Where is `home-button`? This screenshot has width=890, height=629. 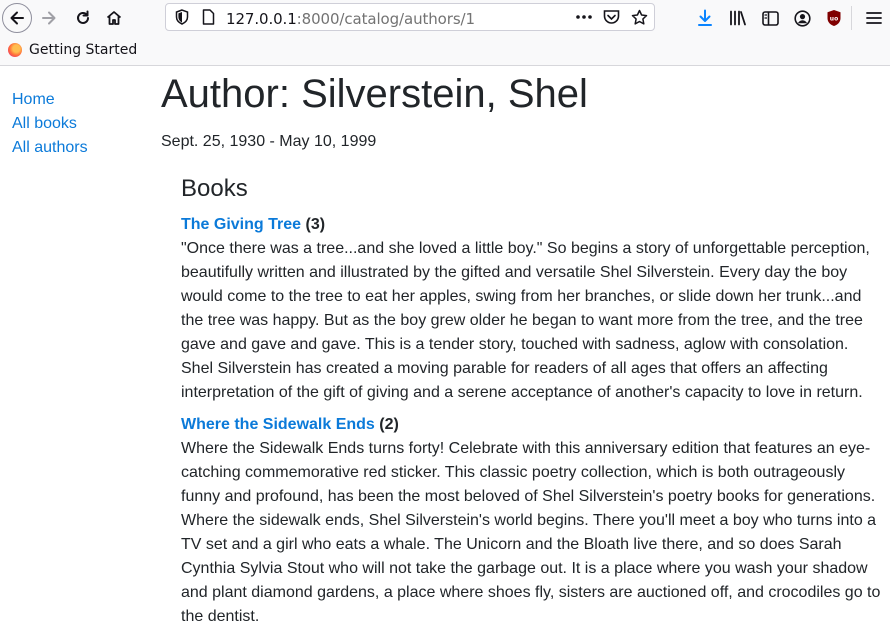
home-button is located at coordinates (114, 18).